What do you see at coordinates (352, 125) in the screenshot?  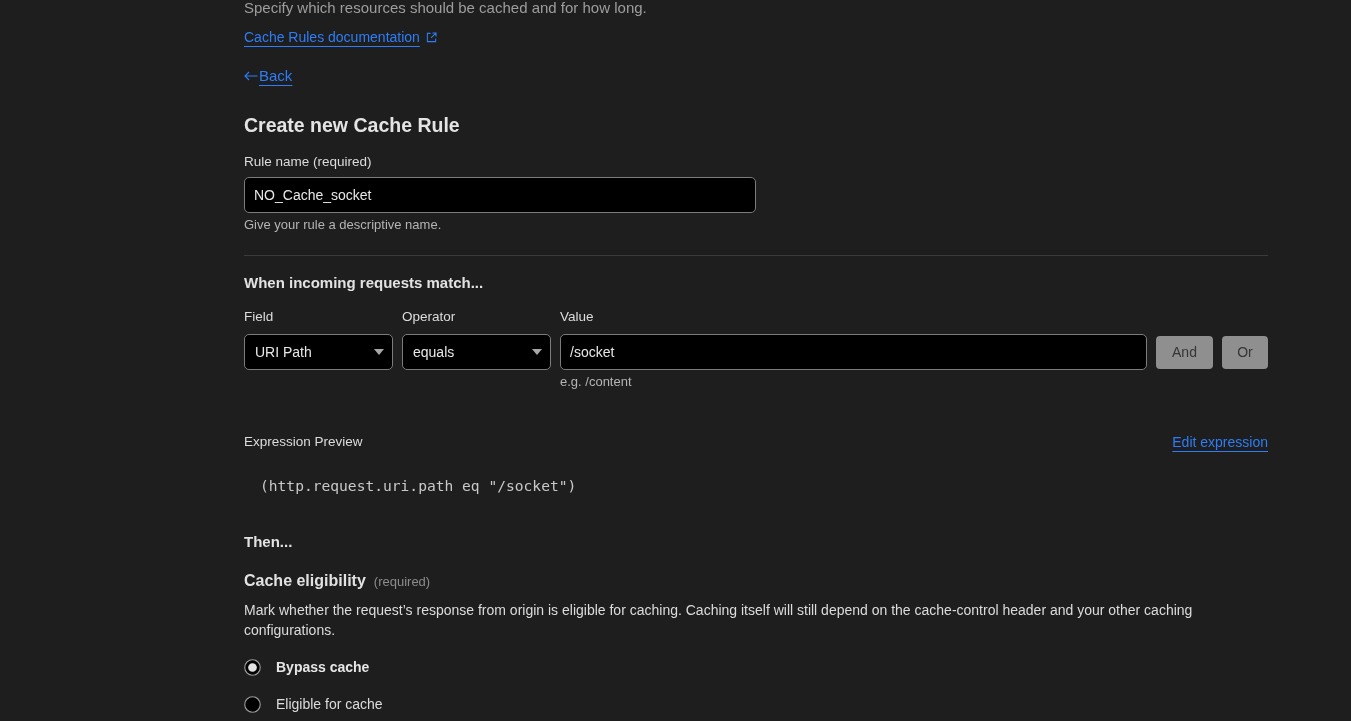 I see `form-title: Create new Cache Rule` at bounding box center [352, 125].